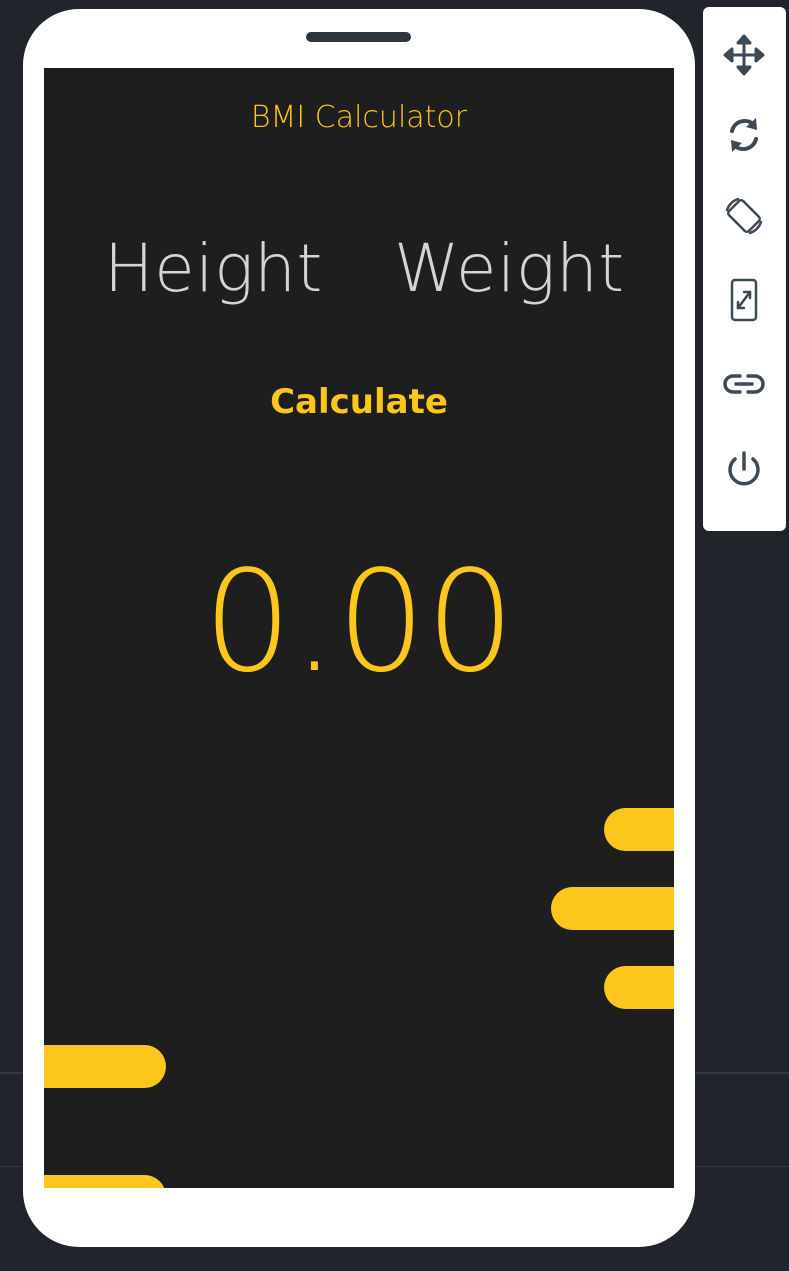  I want to click on link-icon, so click(744, 384).